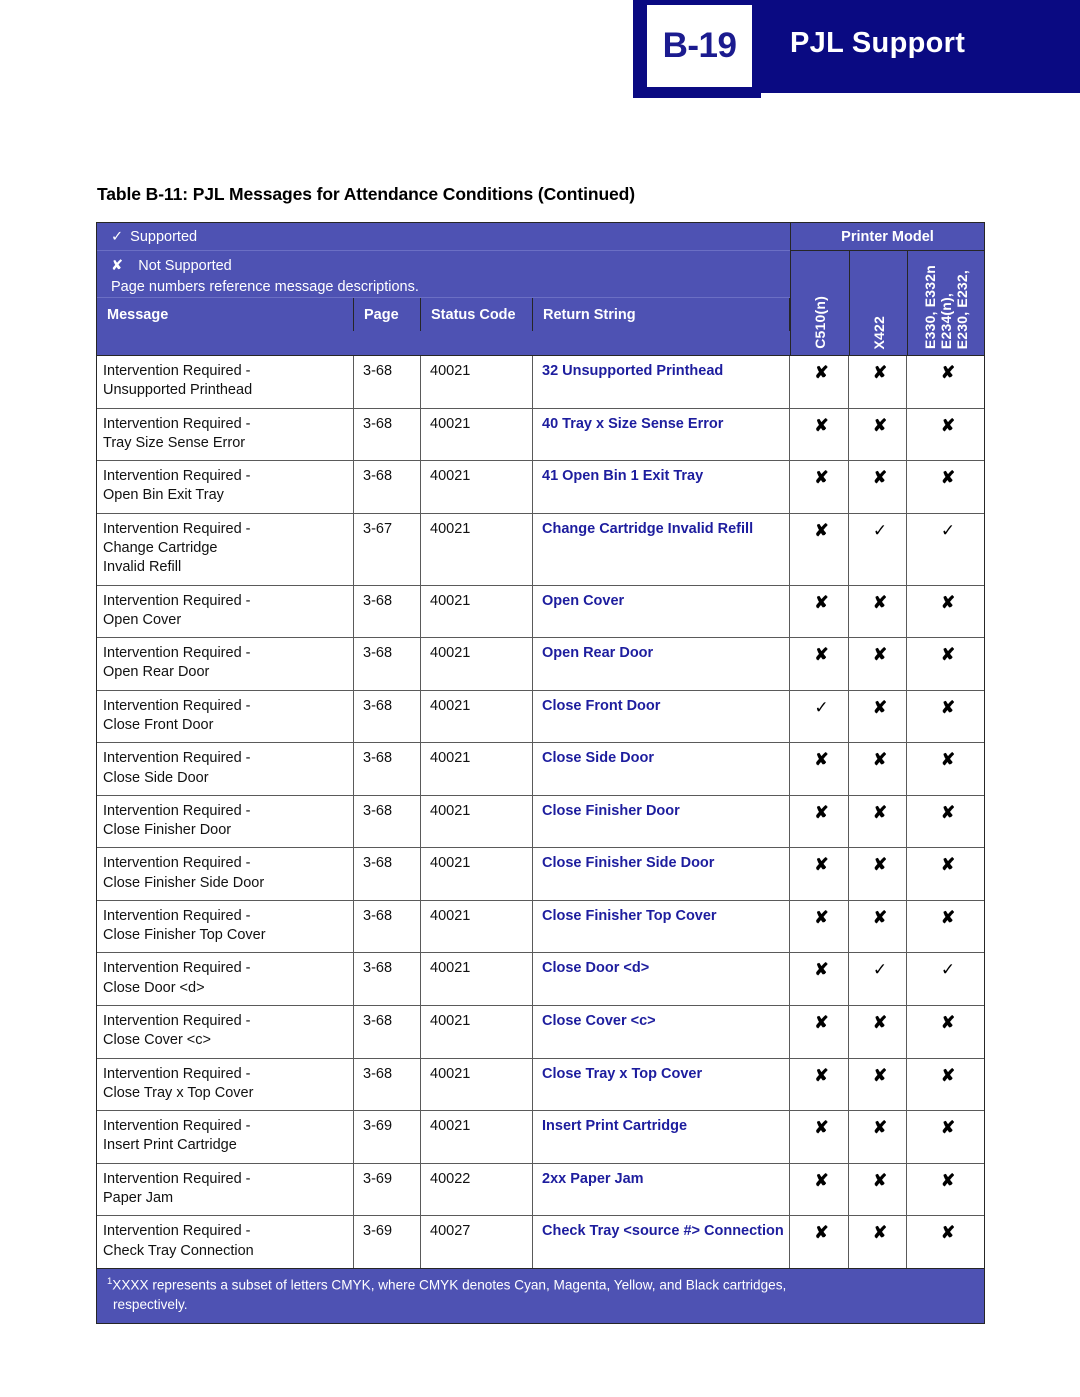 The width and height of the screenshot is (1080, 1397). What do you see at coordinates (156, 777) in the screenshot?
I see `cell-message-line: Close Side Door` at bounding box center [156, 777].